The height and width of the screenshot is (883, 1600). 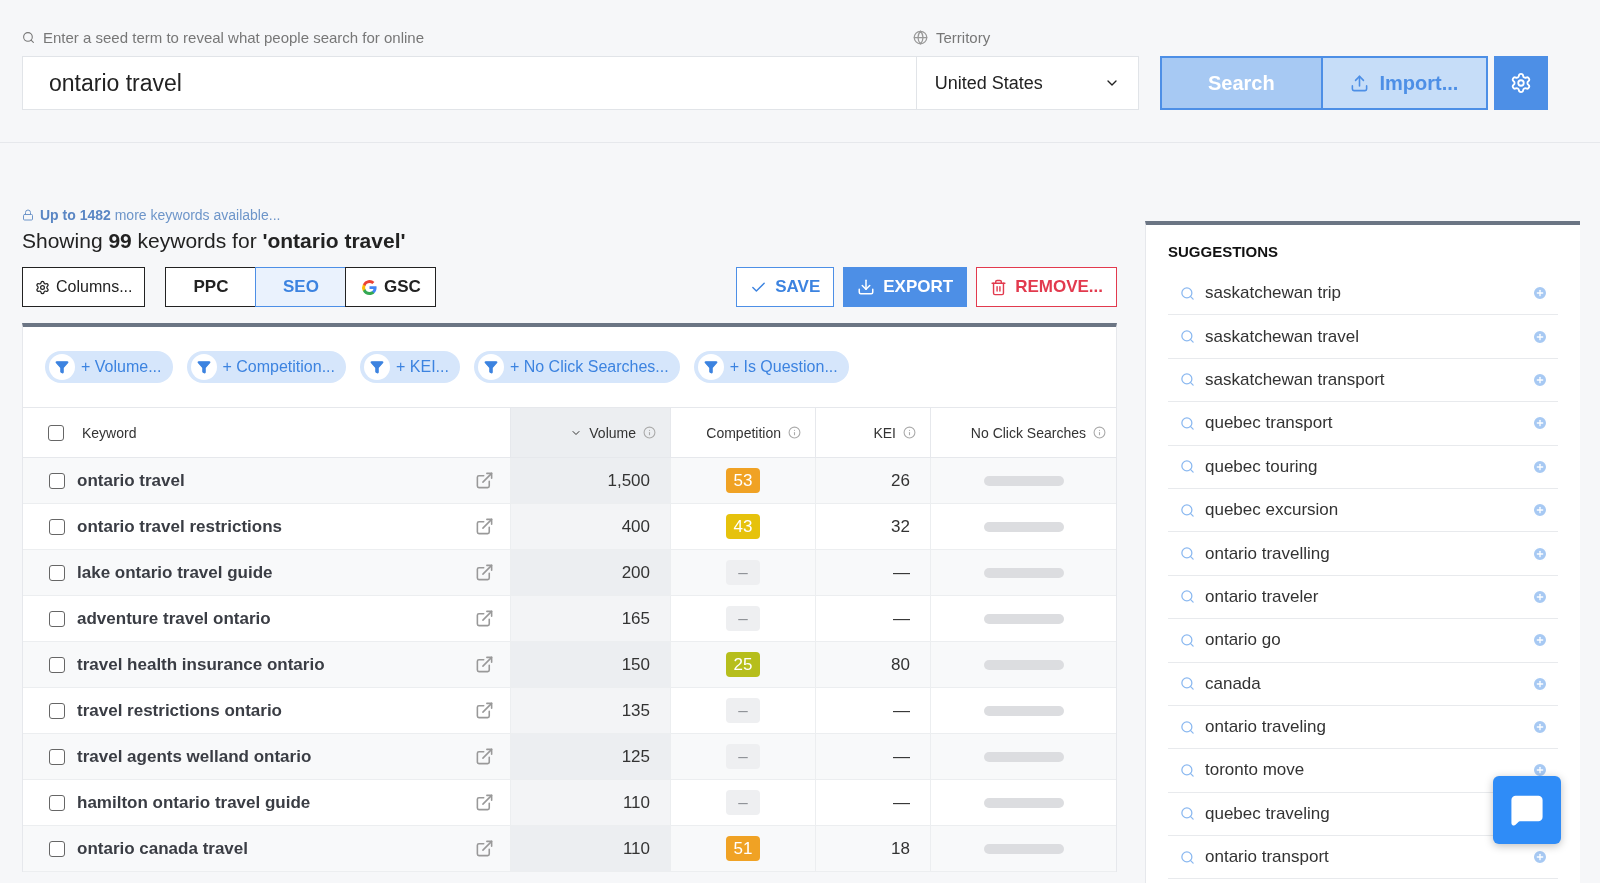 What do you see at coordinates (590, 757) in the screenshot?
I see `table-cell: 125` at bounding box center [590, 757].